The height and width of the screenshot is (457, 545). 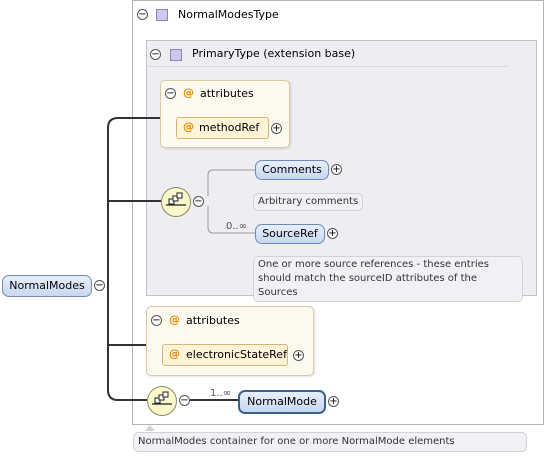 What do you see at coordinates (47, 286) in the screenshot?
I see `element-normalmodes: NormalModes` at bounding box center [47, 286].